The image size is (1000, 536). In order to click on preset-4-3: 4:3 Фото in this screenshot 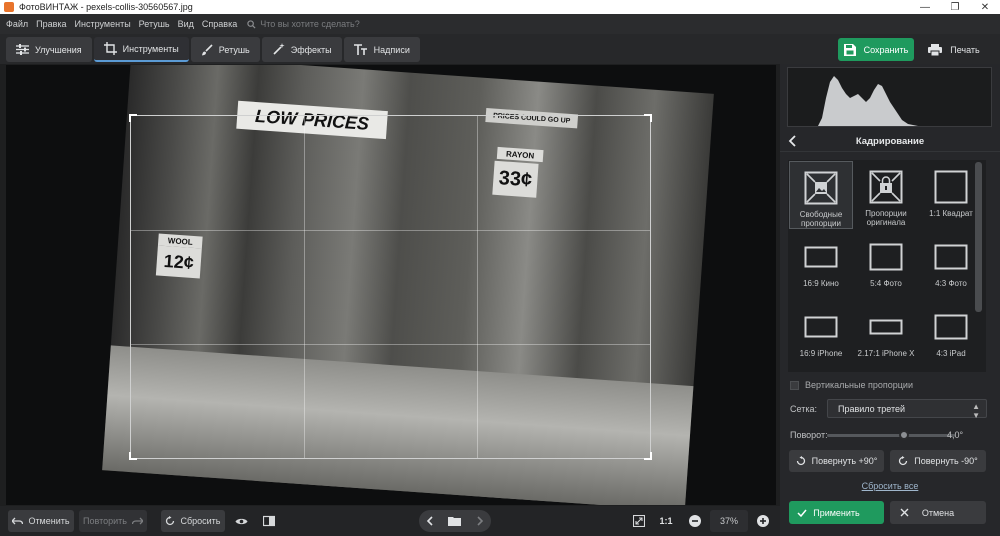, I will do `click(951, 265)`.